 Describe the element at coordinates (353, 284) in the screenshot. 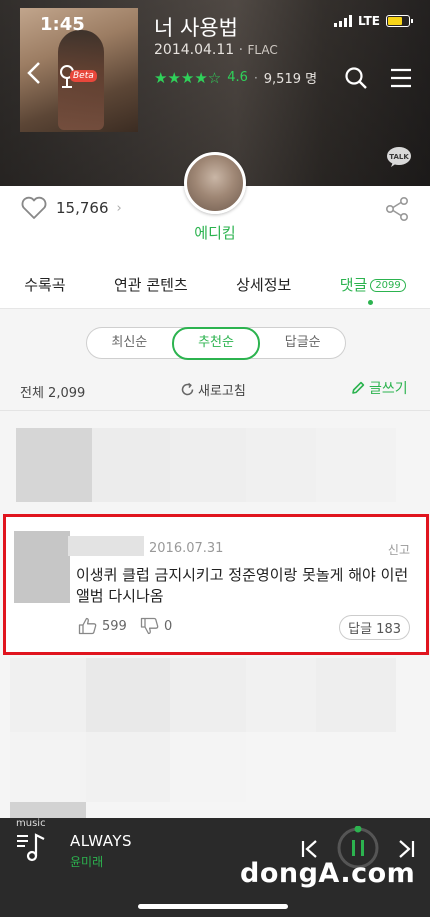

I see `tab-comments-label: 댓글` at that location.